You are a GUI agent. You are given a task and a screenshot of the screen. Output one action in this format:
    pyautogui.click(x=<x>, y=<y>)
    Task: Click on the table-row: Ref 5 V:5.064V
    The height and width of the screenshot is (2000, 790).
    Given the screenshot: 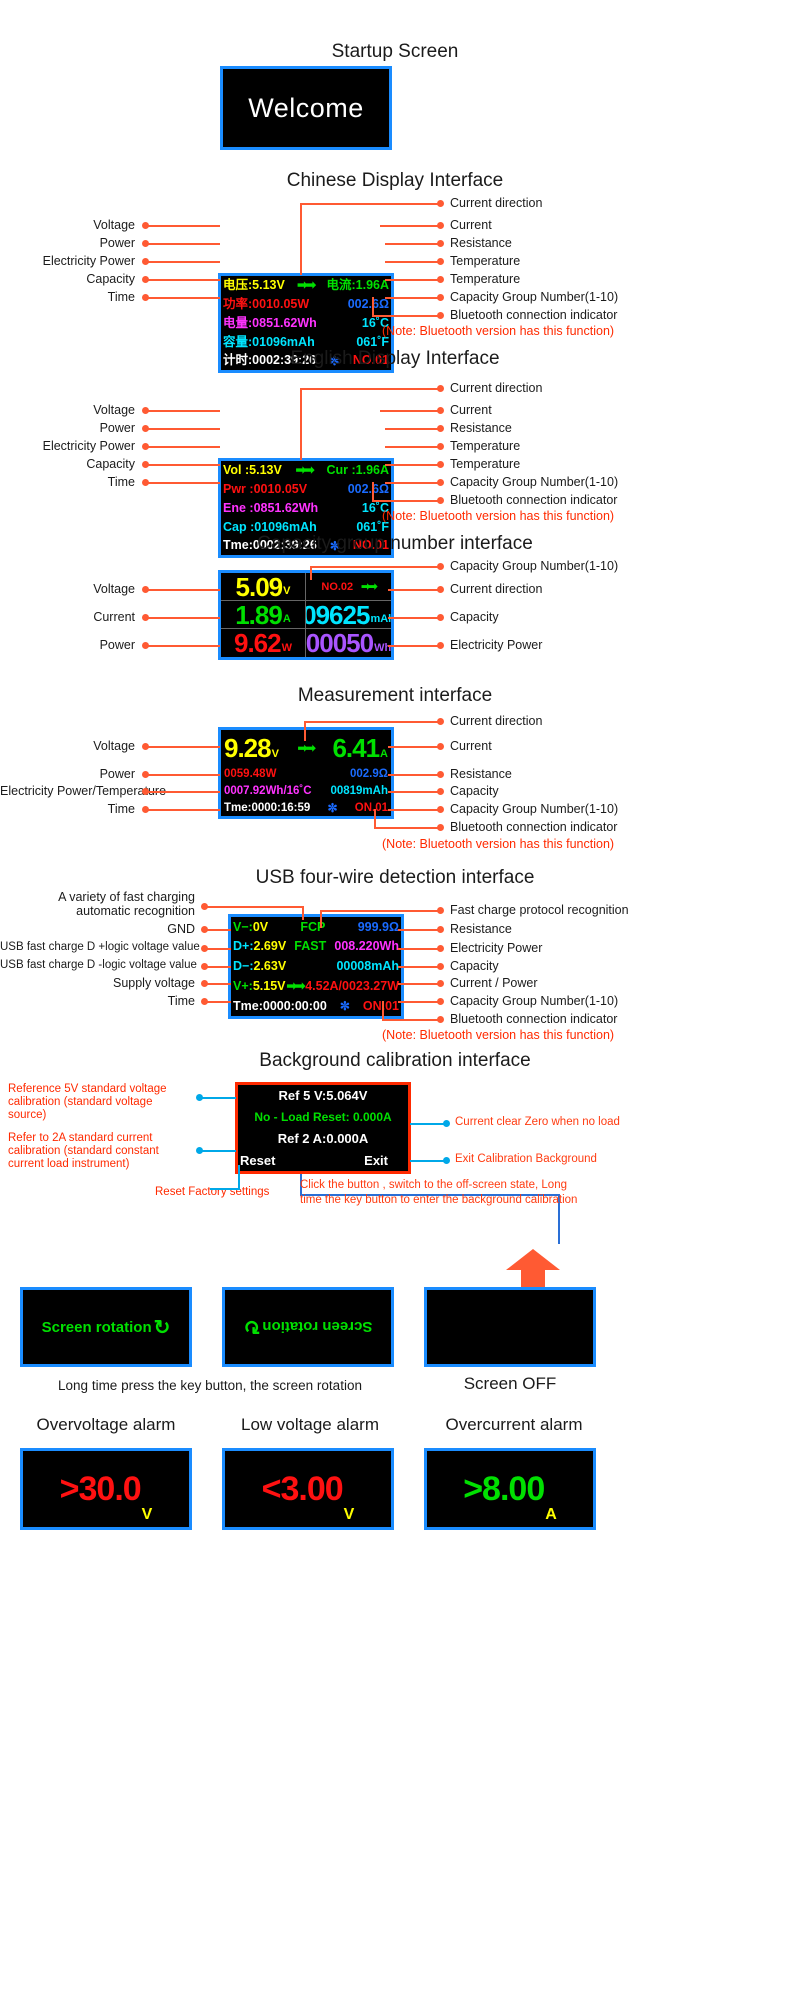 What is the action you would take?
    pyautogui.click(x=323, y=1096)
    